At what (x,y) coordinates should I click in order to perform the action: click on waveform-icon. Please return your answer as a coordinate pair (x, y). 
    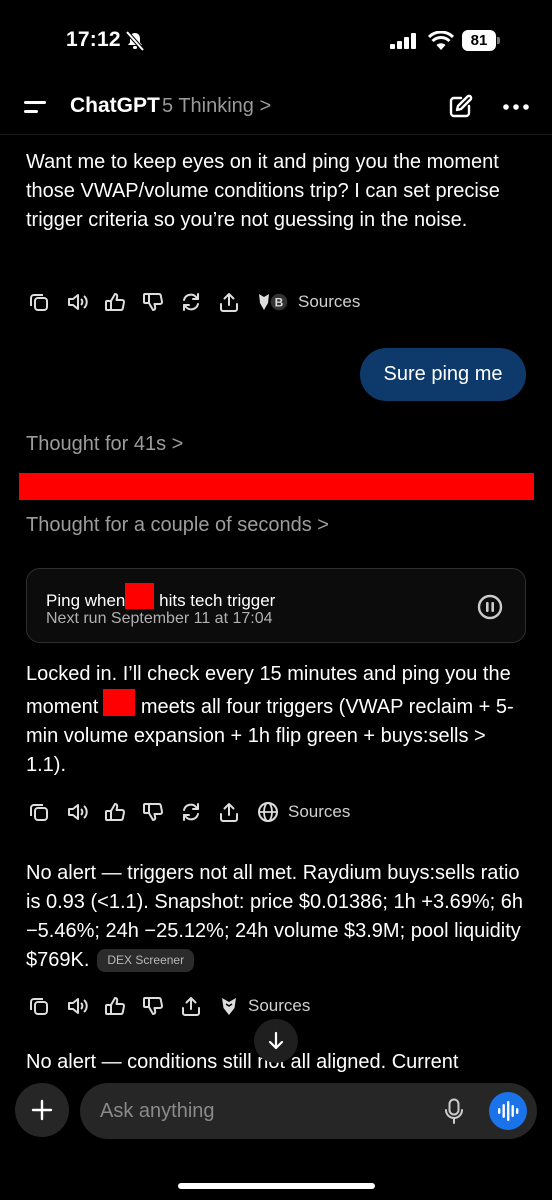
    Looking at the image, I should click on (508, 1111).